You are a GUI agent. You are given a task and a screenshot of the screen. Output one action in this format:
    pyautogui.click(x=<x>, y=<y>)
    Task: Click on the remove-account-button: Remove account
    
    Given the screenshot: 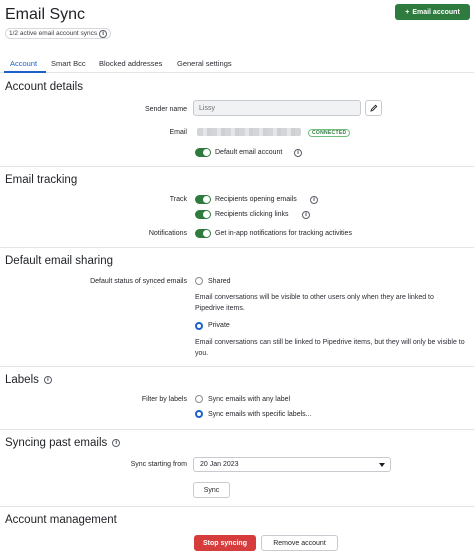 What is the action you would take?
    pyautogui.click(x=299, y=543)
    